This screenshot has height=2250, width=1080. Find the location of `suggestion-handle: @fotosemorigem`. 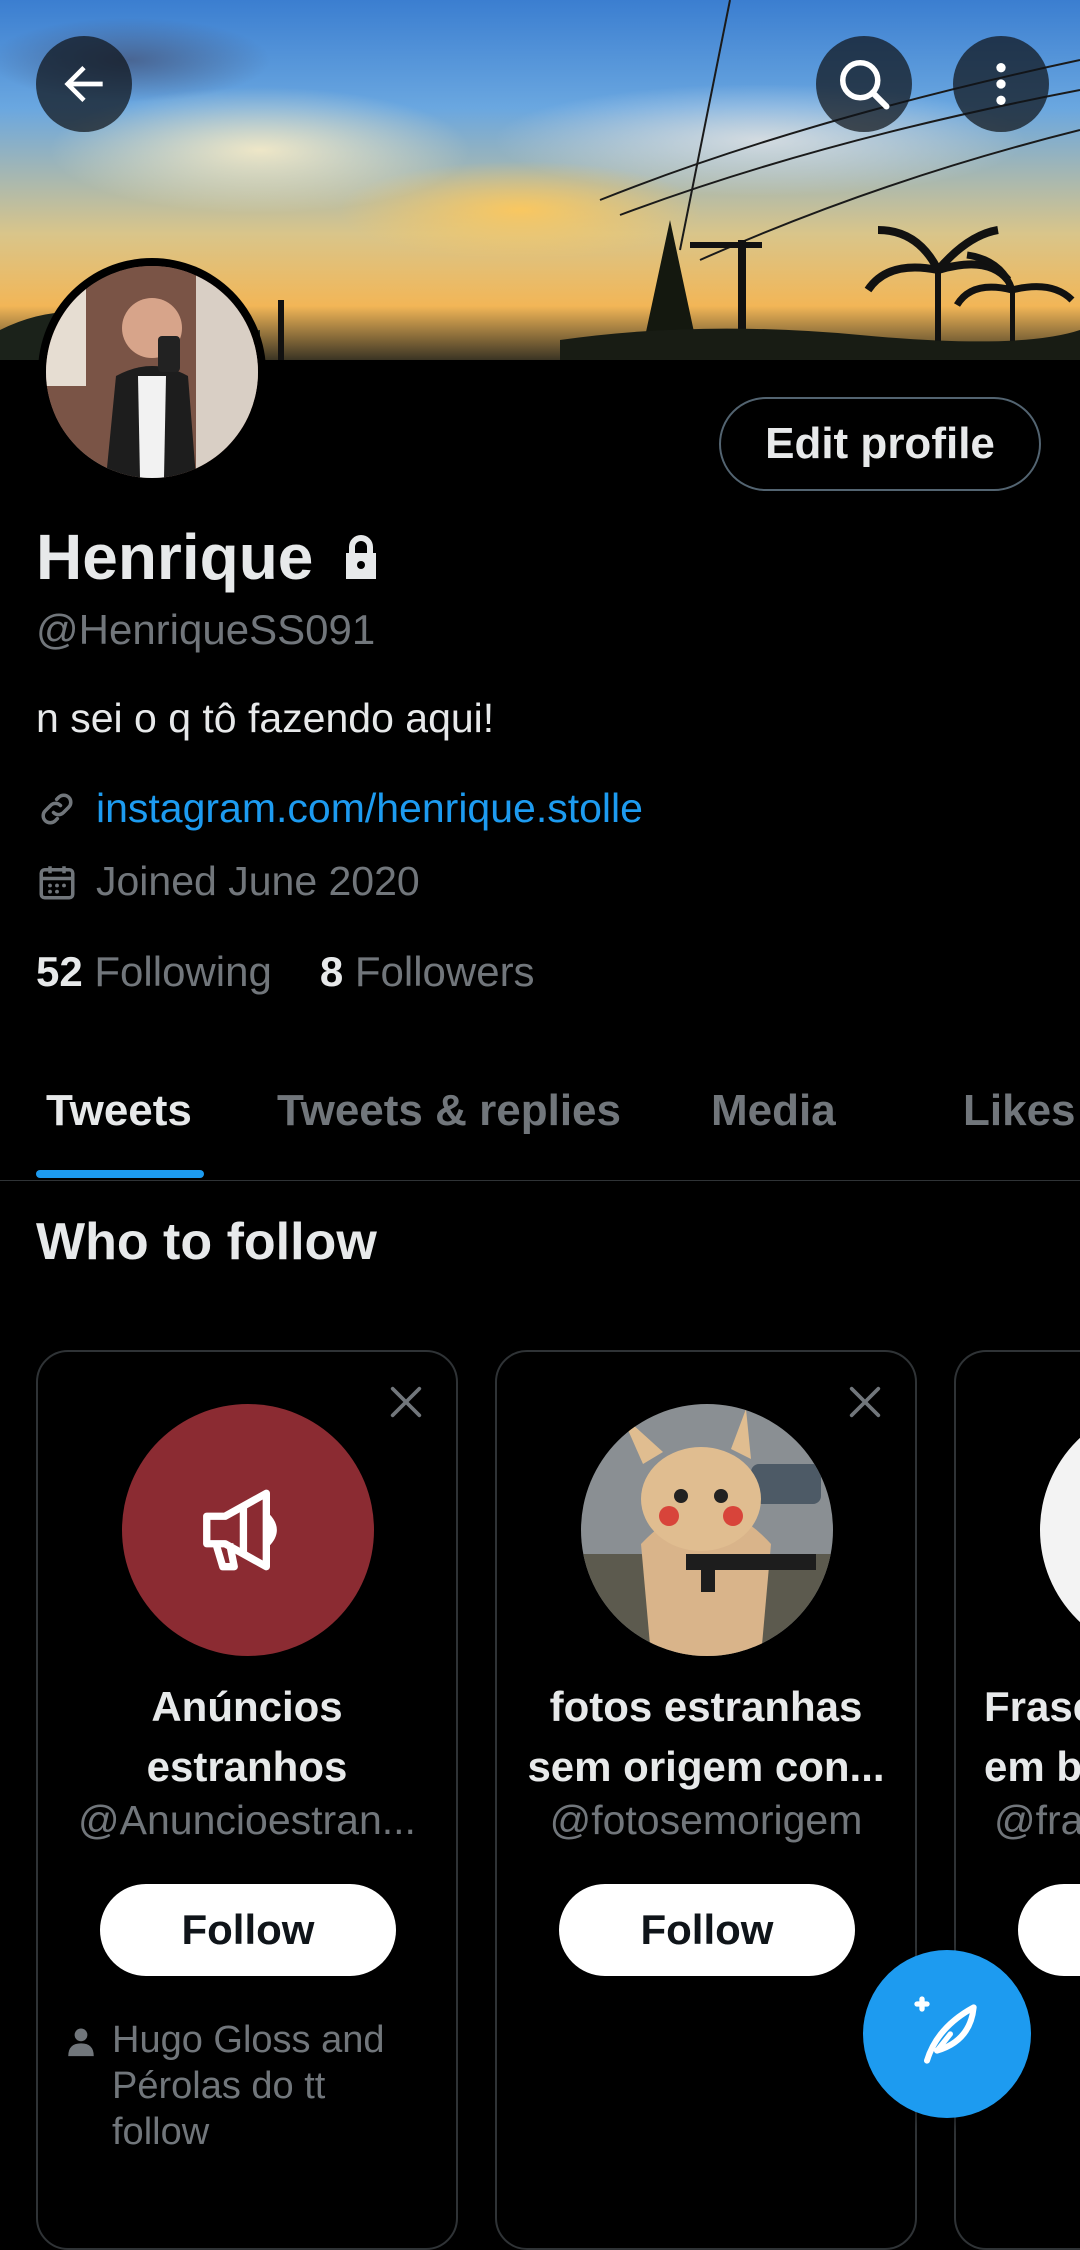

suggestion-handle: @fotosemorigem is located at coordinates (706, 1820).